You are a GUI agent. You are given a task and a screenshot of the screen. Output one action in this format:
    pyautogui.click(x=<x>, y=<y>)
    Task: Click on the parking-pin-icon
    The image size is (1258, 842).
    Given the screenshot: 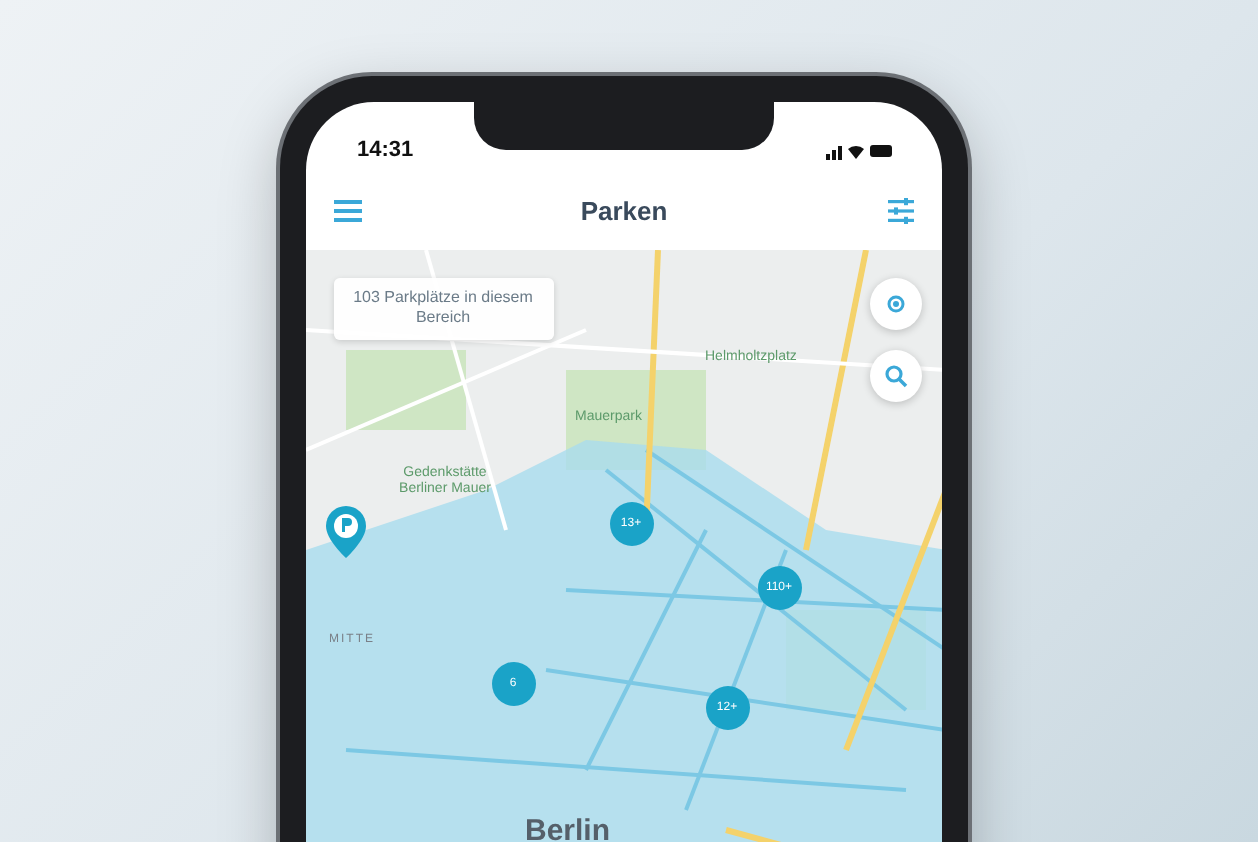 What is the action you would take?
    pyautogui.click(x=345, y=532)
    